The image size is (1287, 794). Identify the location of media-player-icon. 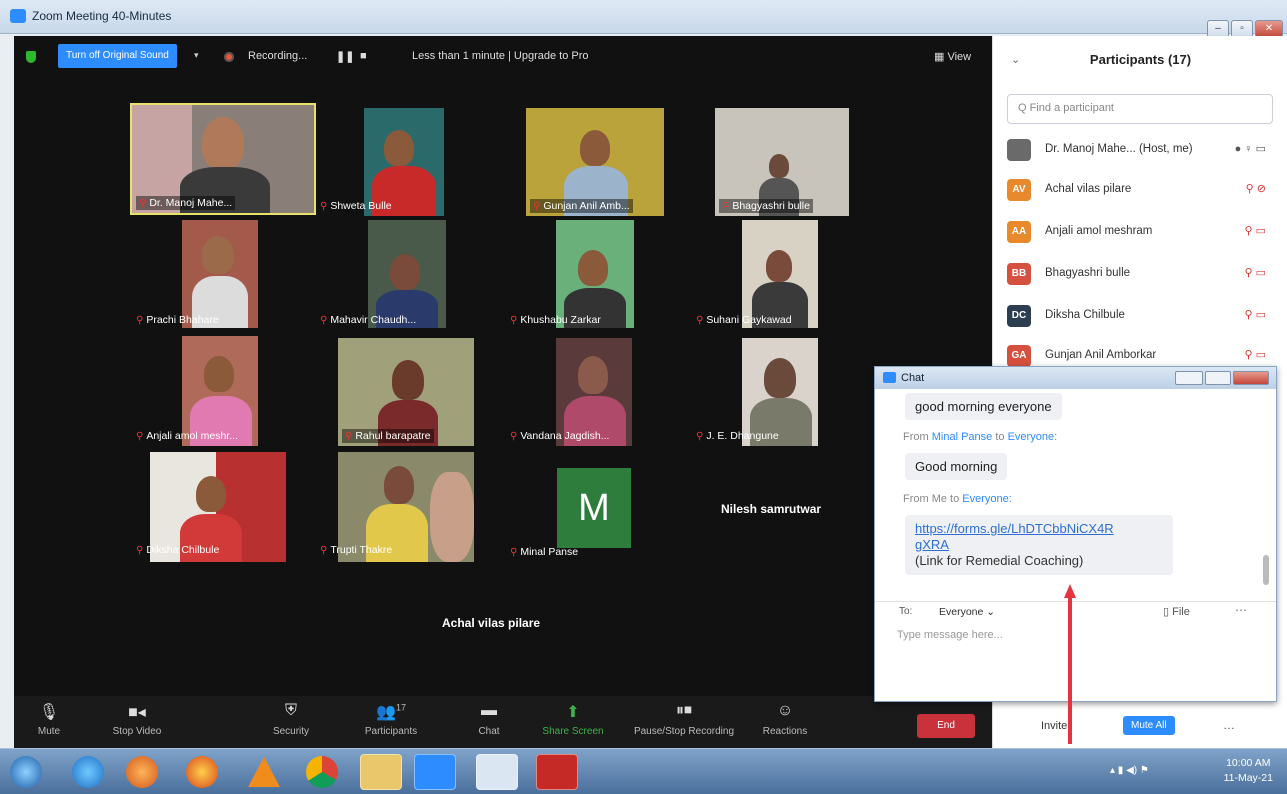
(142, 772).